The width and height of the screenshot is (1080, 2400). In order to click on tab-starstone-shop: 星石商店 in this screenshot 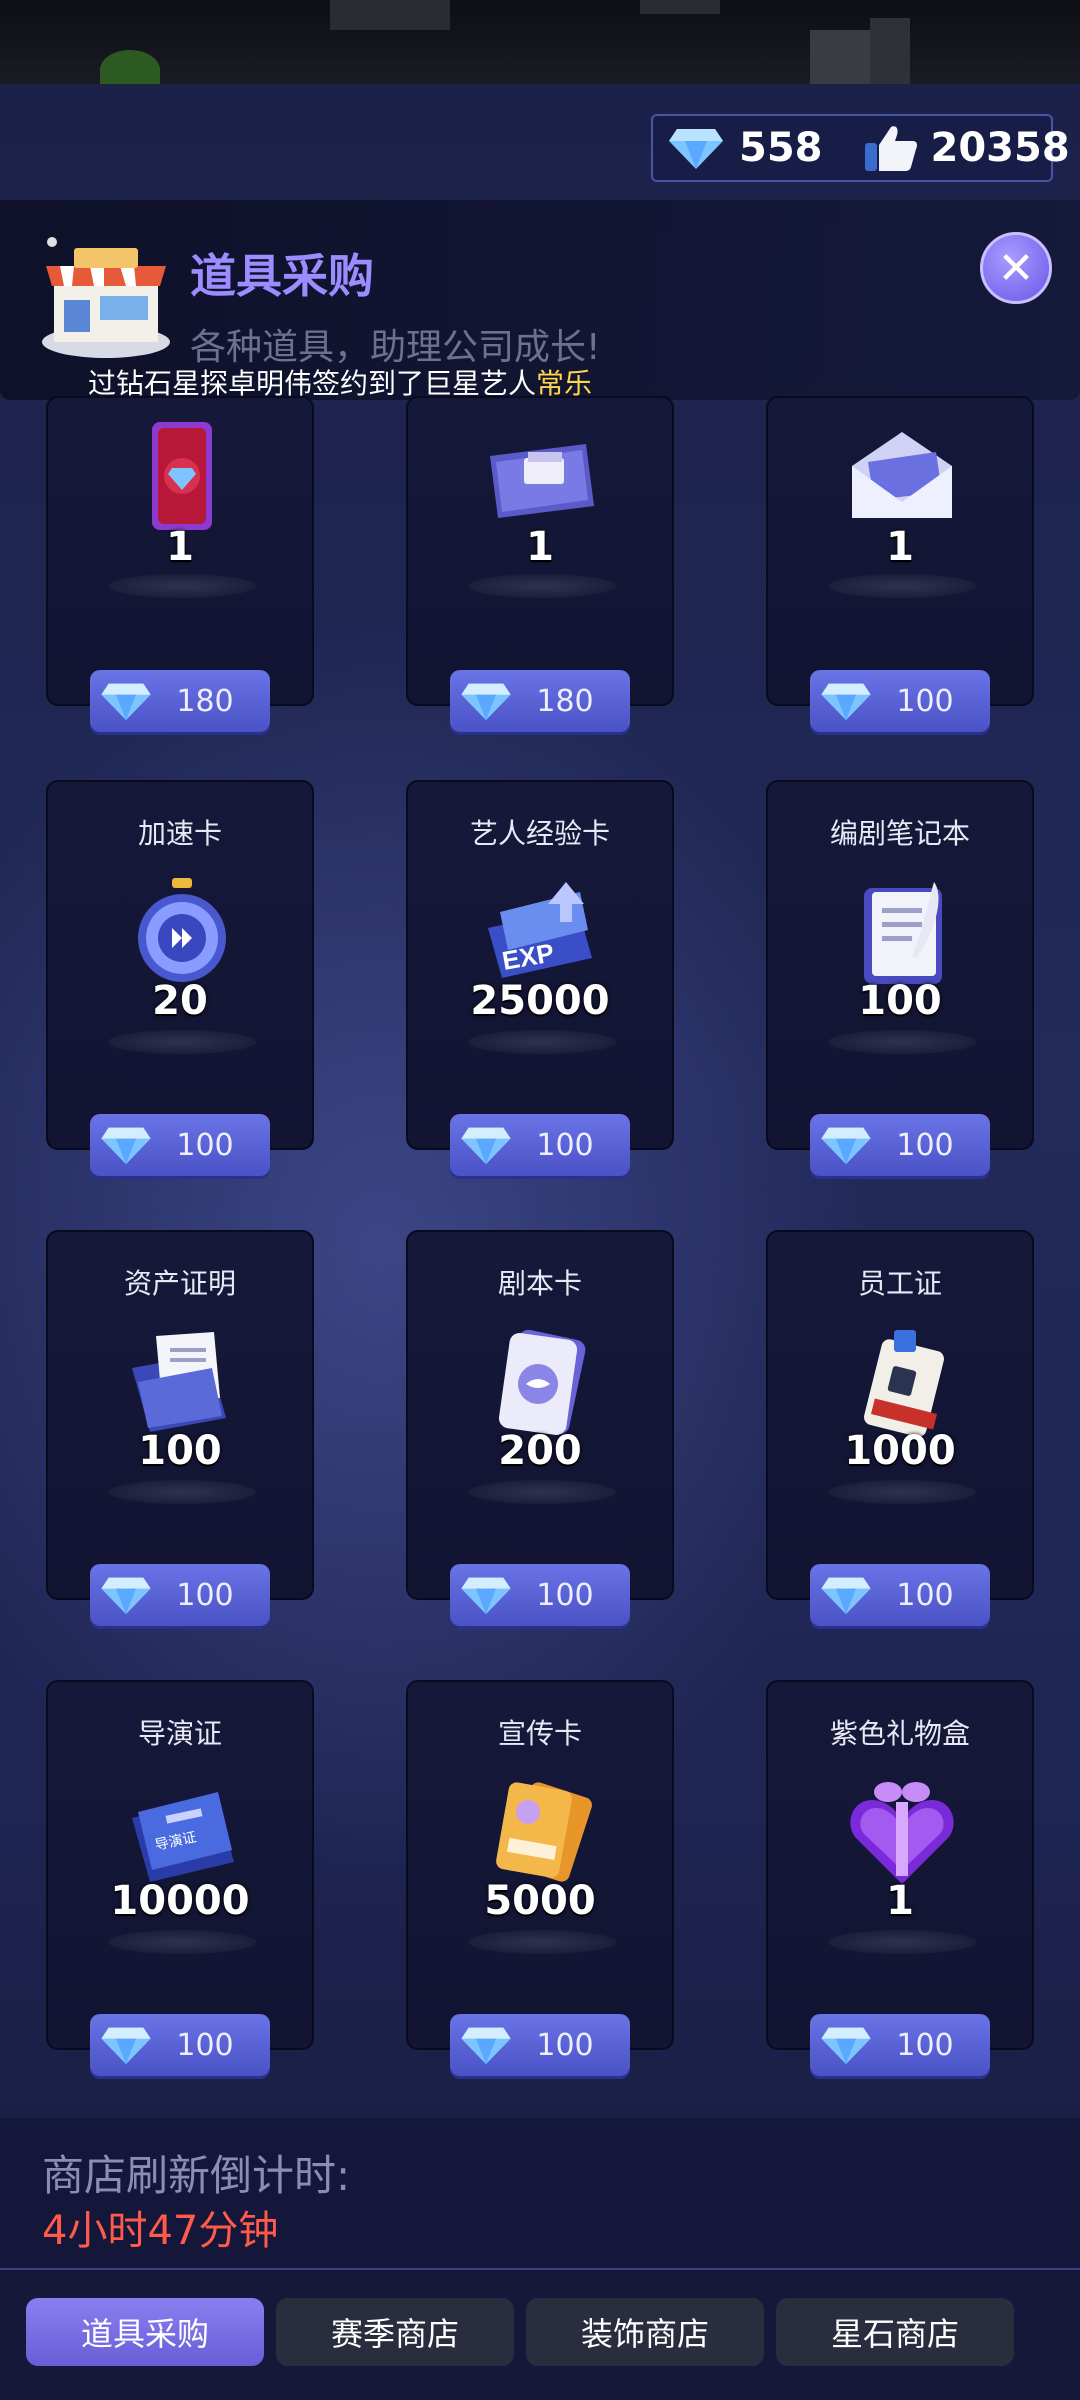, I will do `click(895, 2332)`.